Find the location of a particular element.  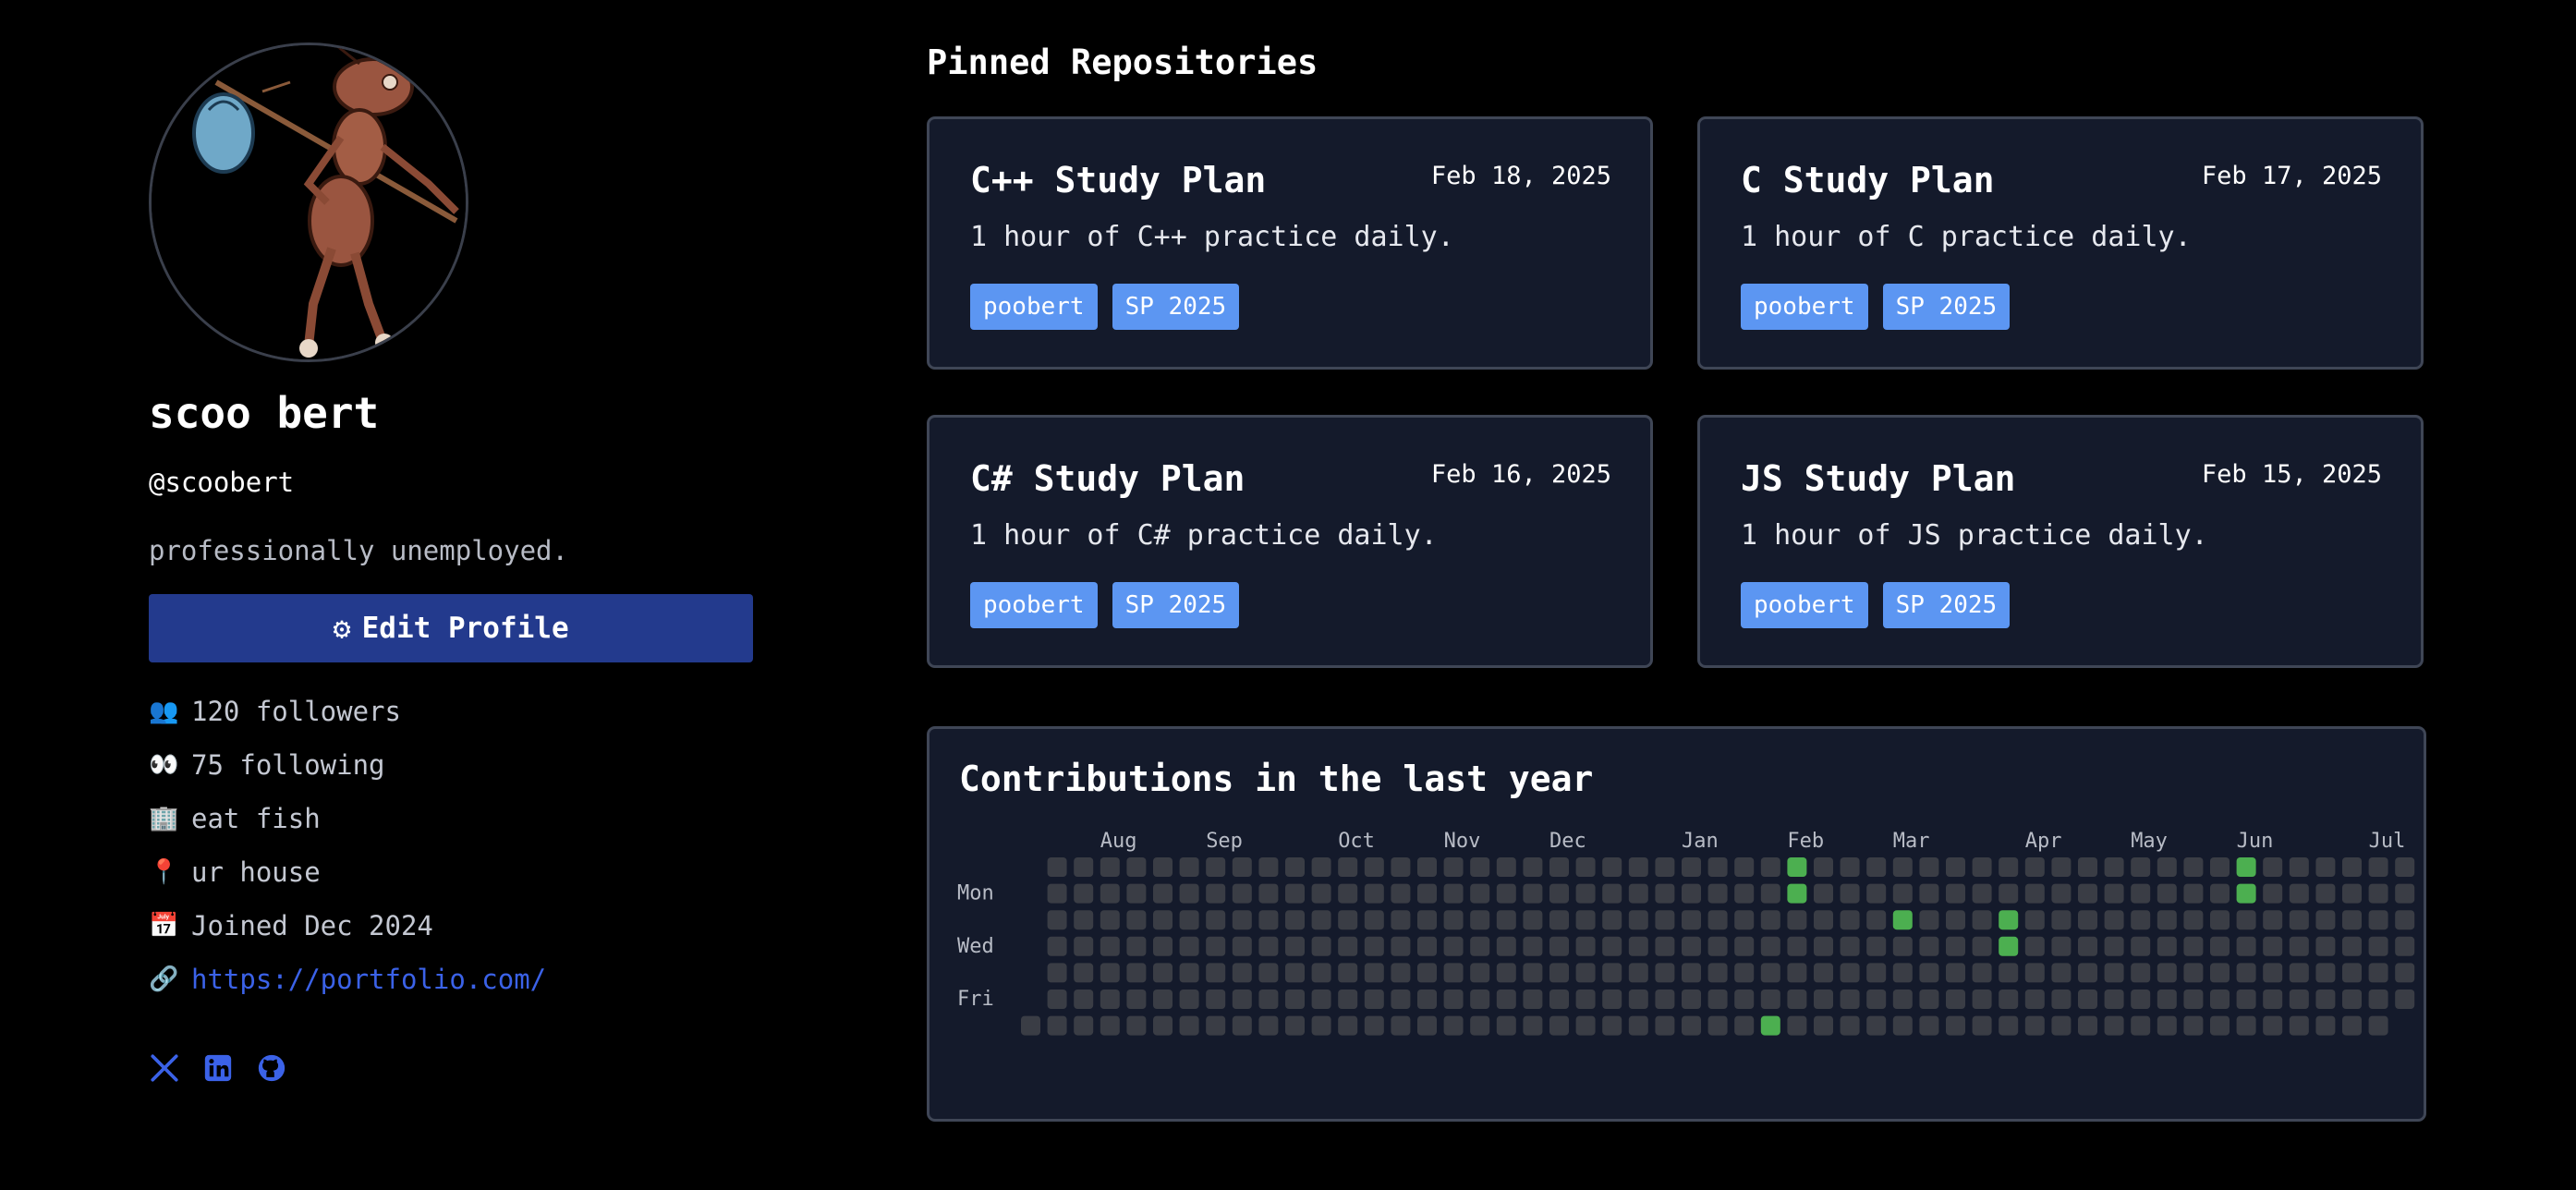

x-icon is located at coordinates (164, 1068).